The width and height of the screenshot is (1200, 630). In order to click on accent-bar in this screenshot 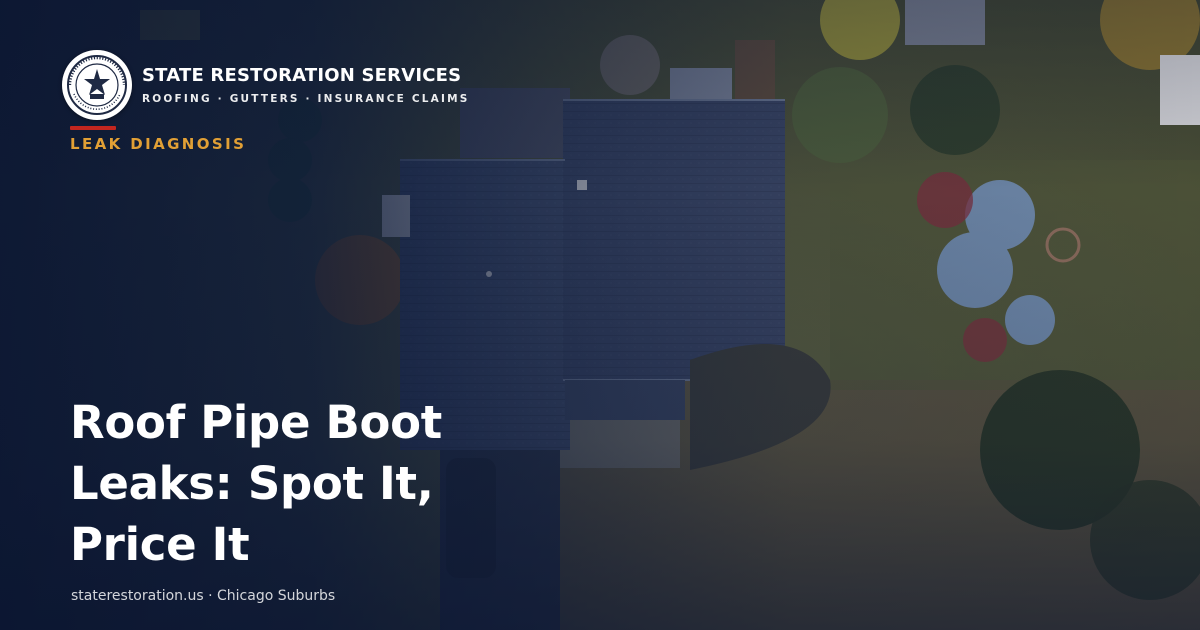, I will do `click(93, 128)`.